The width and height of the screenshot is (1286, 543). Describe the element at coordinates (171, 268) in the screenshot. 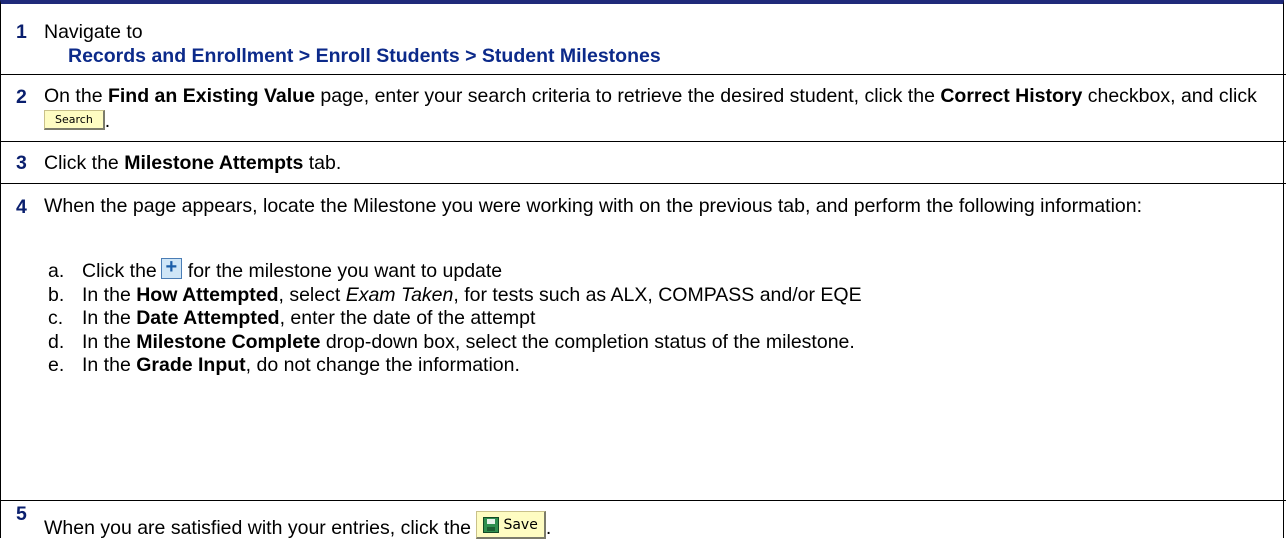

I see `plus-icon: +` at that location.